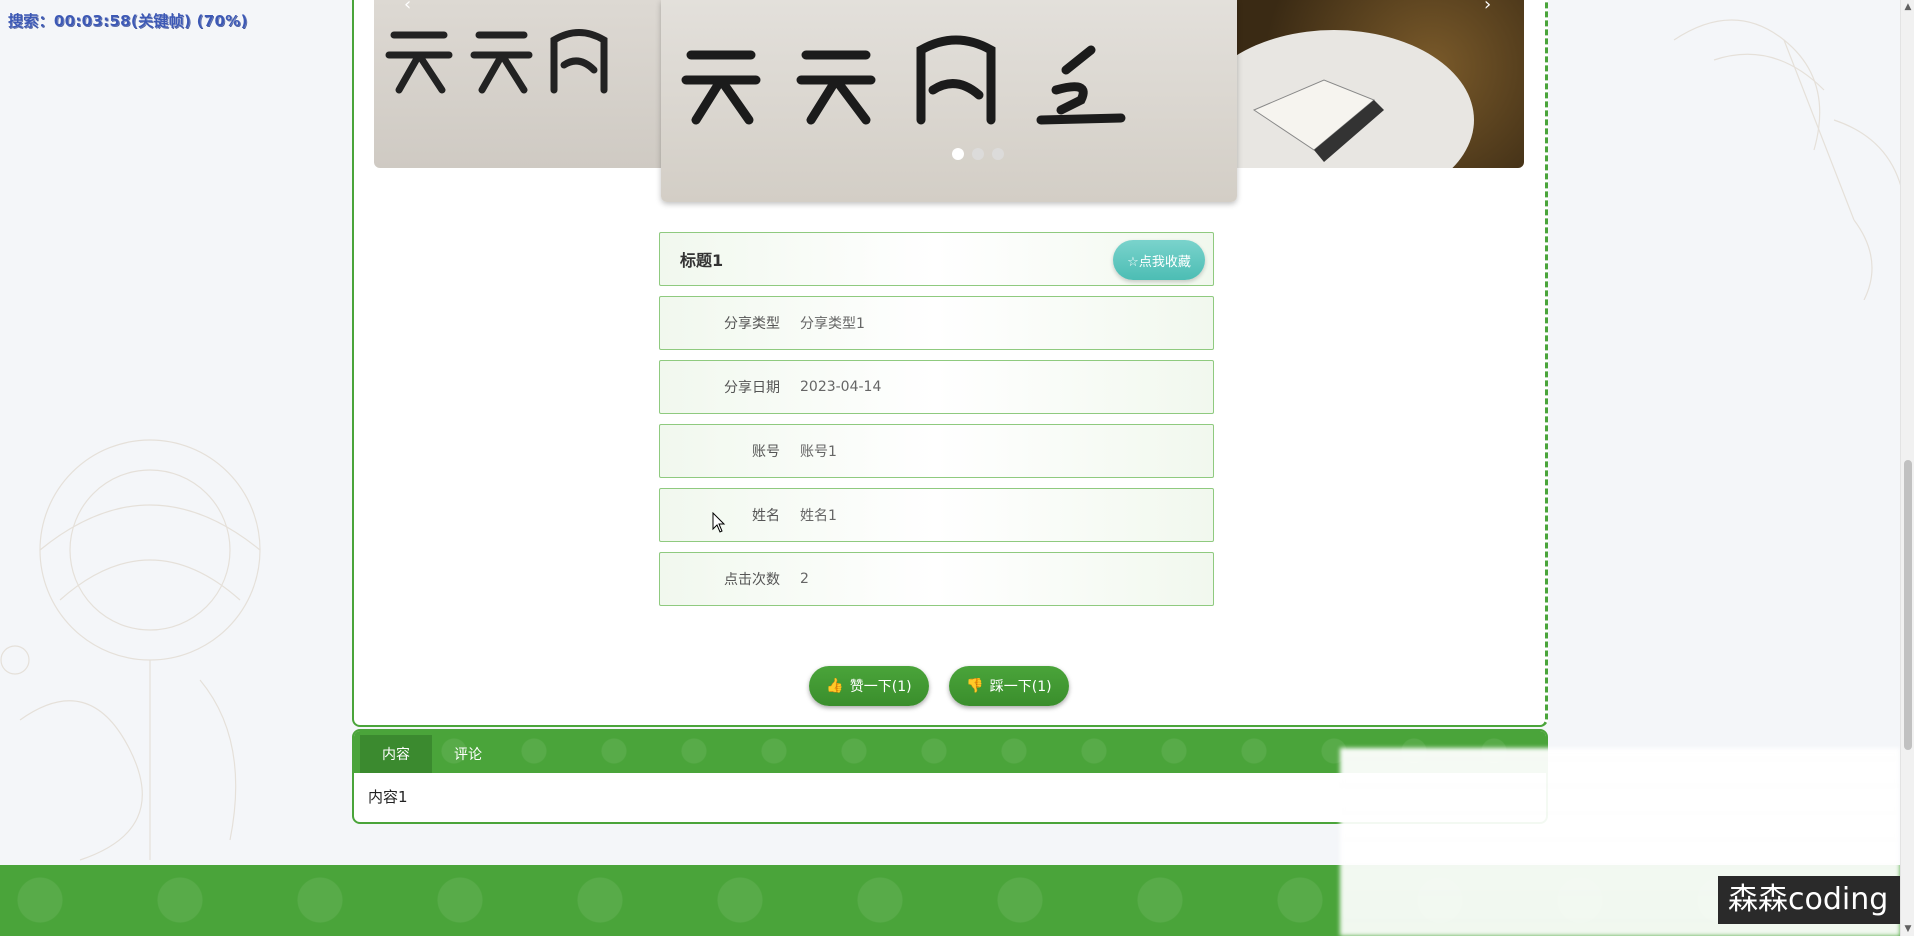 Image resolution: width=1914 pixels, height=936 pixels. Describe the element at coordinates (1908, 605) in the screenshot. I see `scroll-thumb` at that location.